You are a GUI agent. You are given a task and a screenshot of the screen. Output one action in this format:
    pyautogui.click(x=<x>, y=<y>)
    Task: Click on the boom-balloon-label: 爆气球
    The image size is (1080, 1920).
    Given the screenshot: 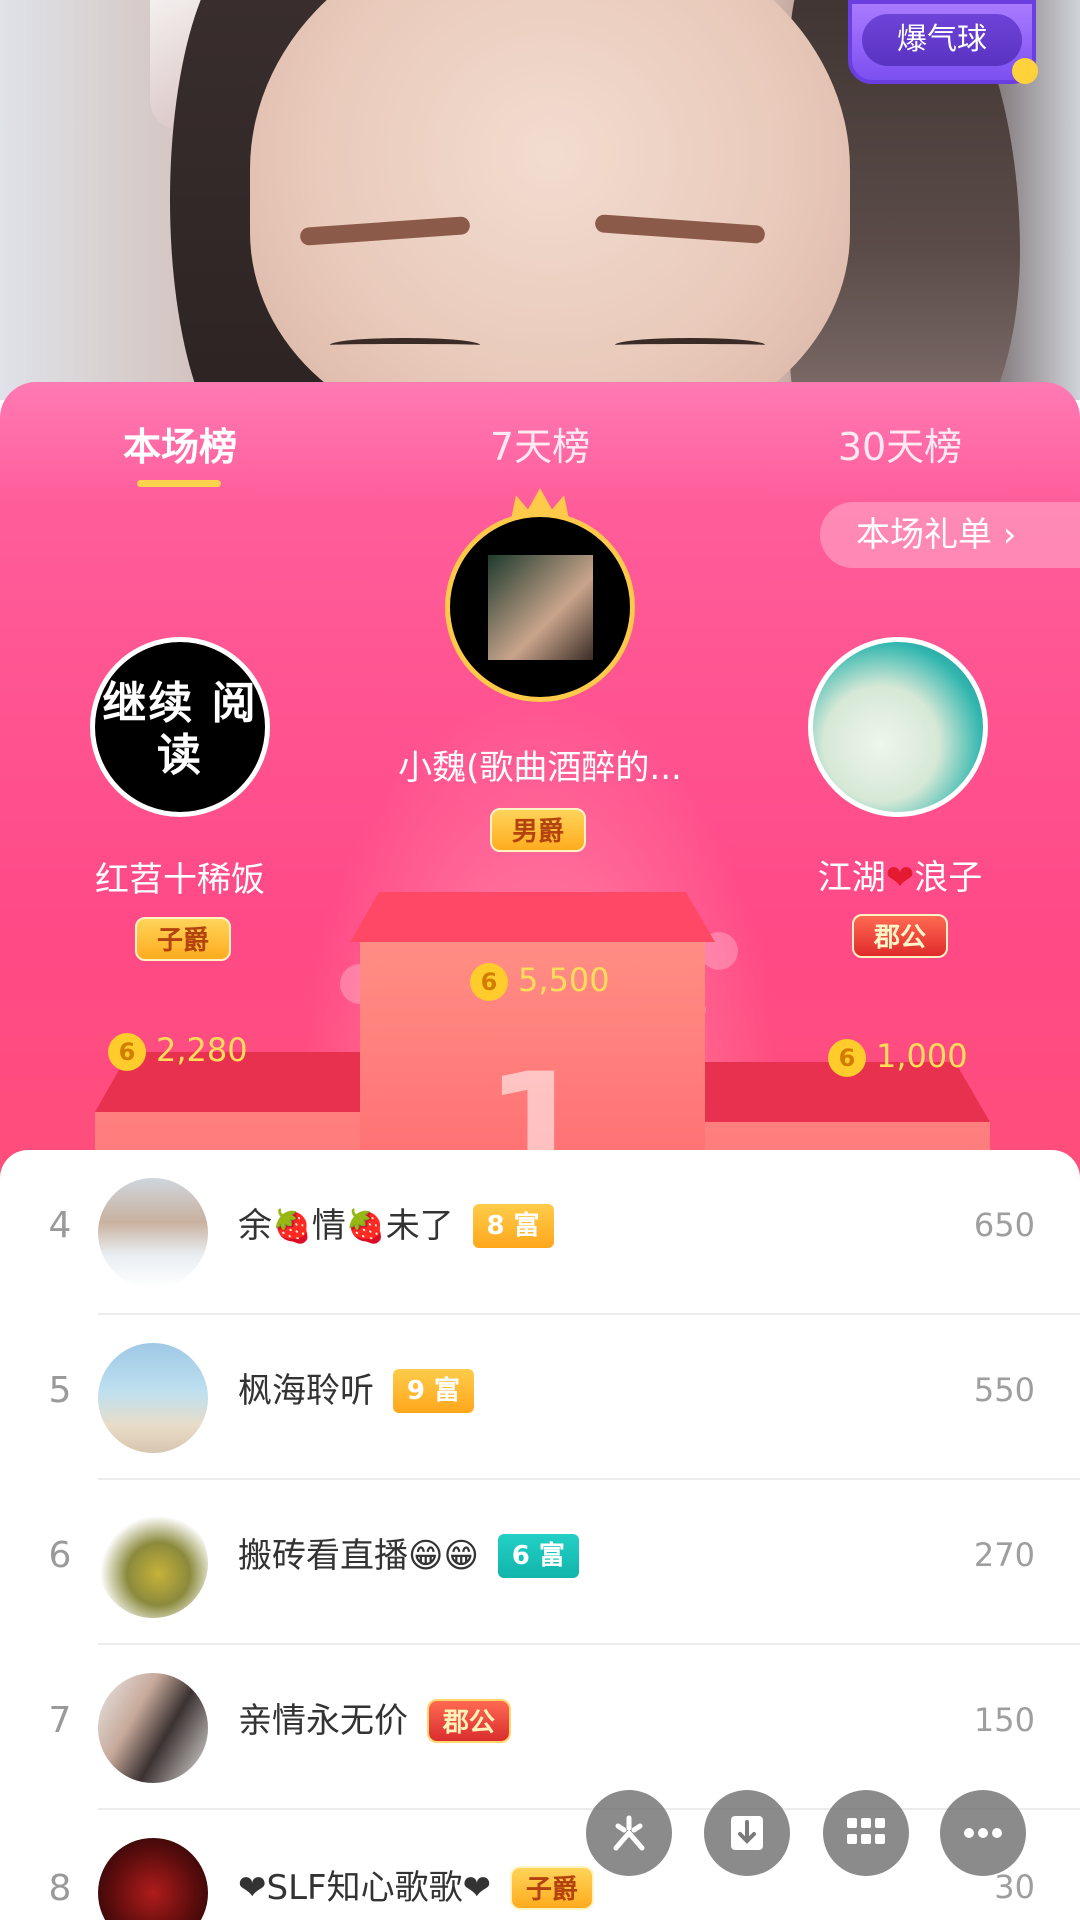 What is the action you would take?
    pyautogui.click(x=942, y=40)
    